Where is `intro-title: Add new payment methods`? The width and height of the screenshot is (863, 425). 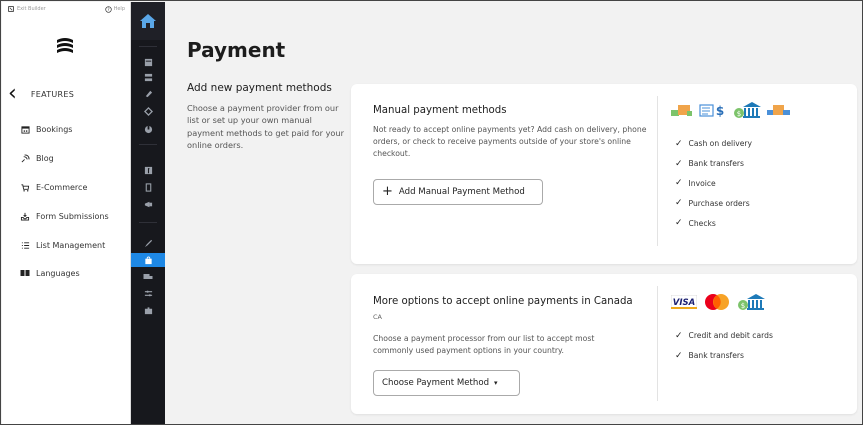 intro-title: Add new payment methods is located at coordinates (259, 88).